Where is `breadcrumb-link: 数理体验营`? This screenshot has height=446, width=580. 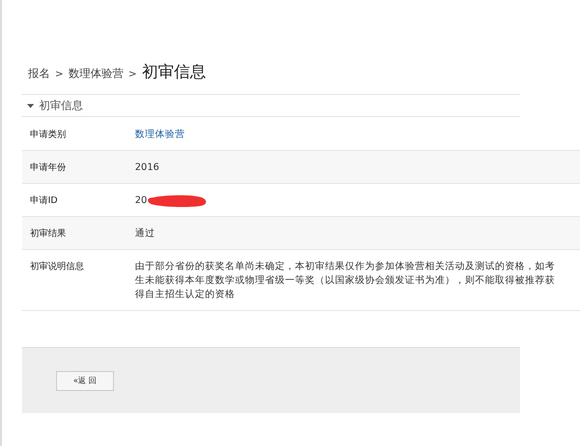
breadcrumb-link: 数理体验营 is located at coordinates (96, 73).